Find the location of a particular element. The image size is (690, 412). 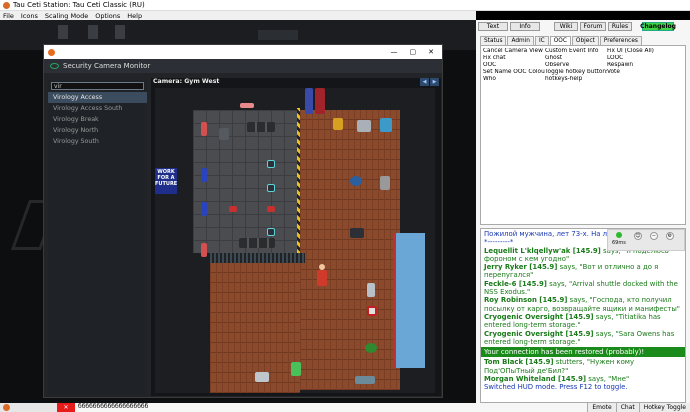

wall-vent is located at coordinates (278, 35).